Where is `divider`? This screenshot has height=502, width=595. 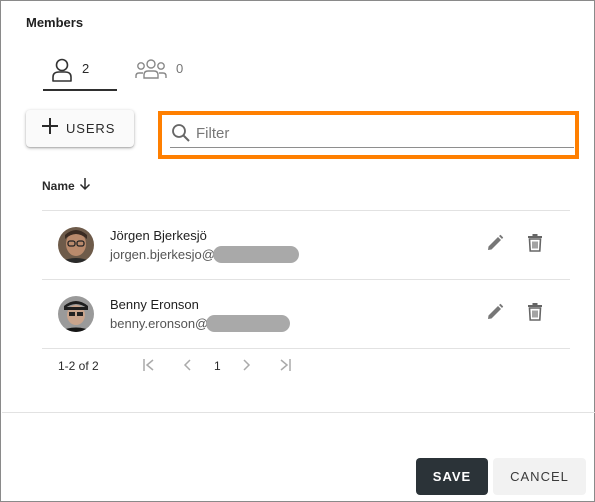
divider is located at coordinates (306, 348).